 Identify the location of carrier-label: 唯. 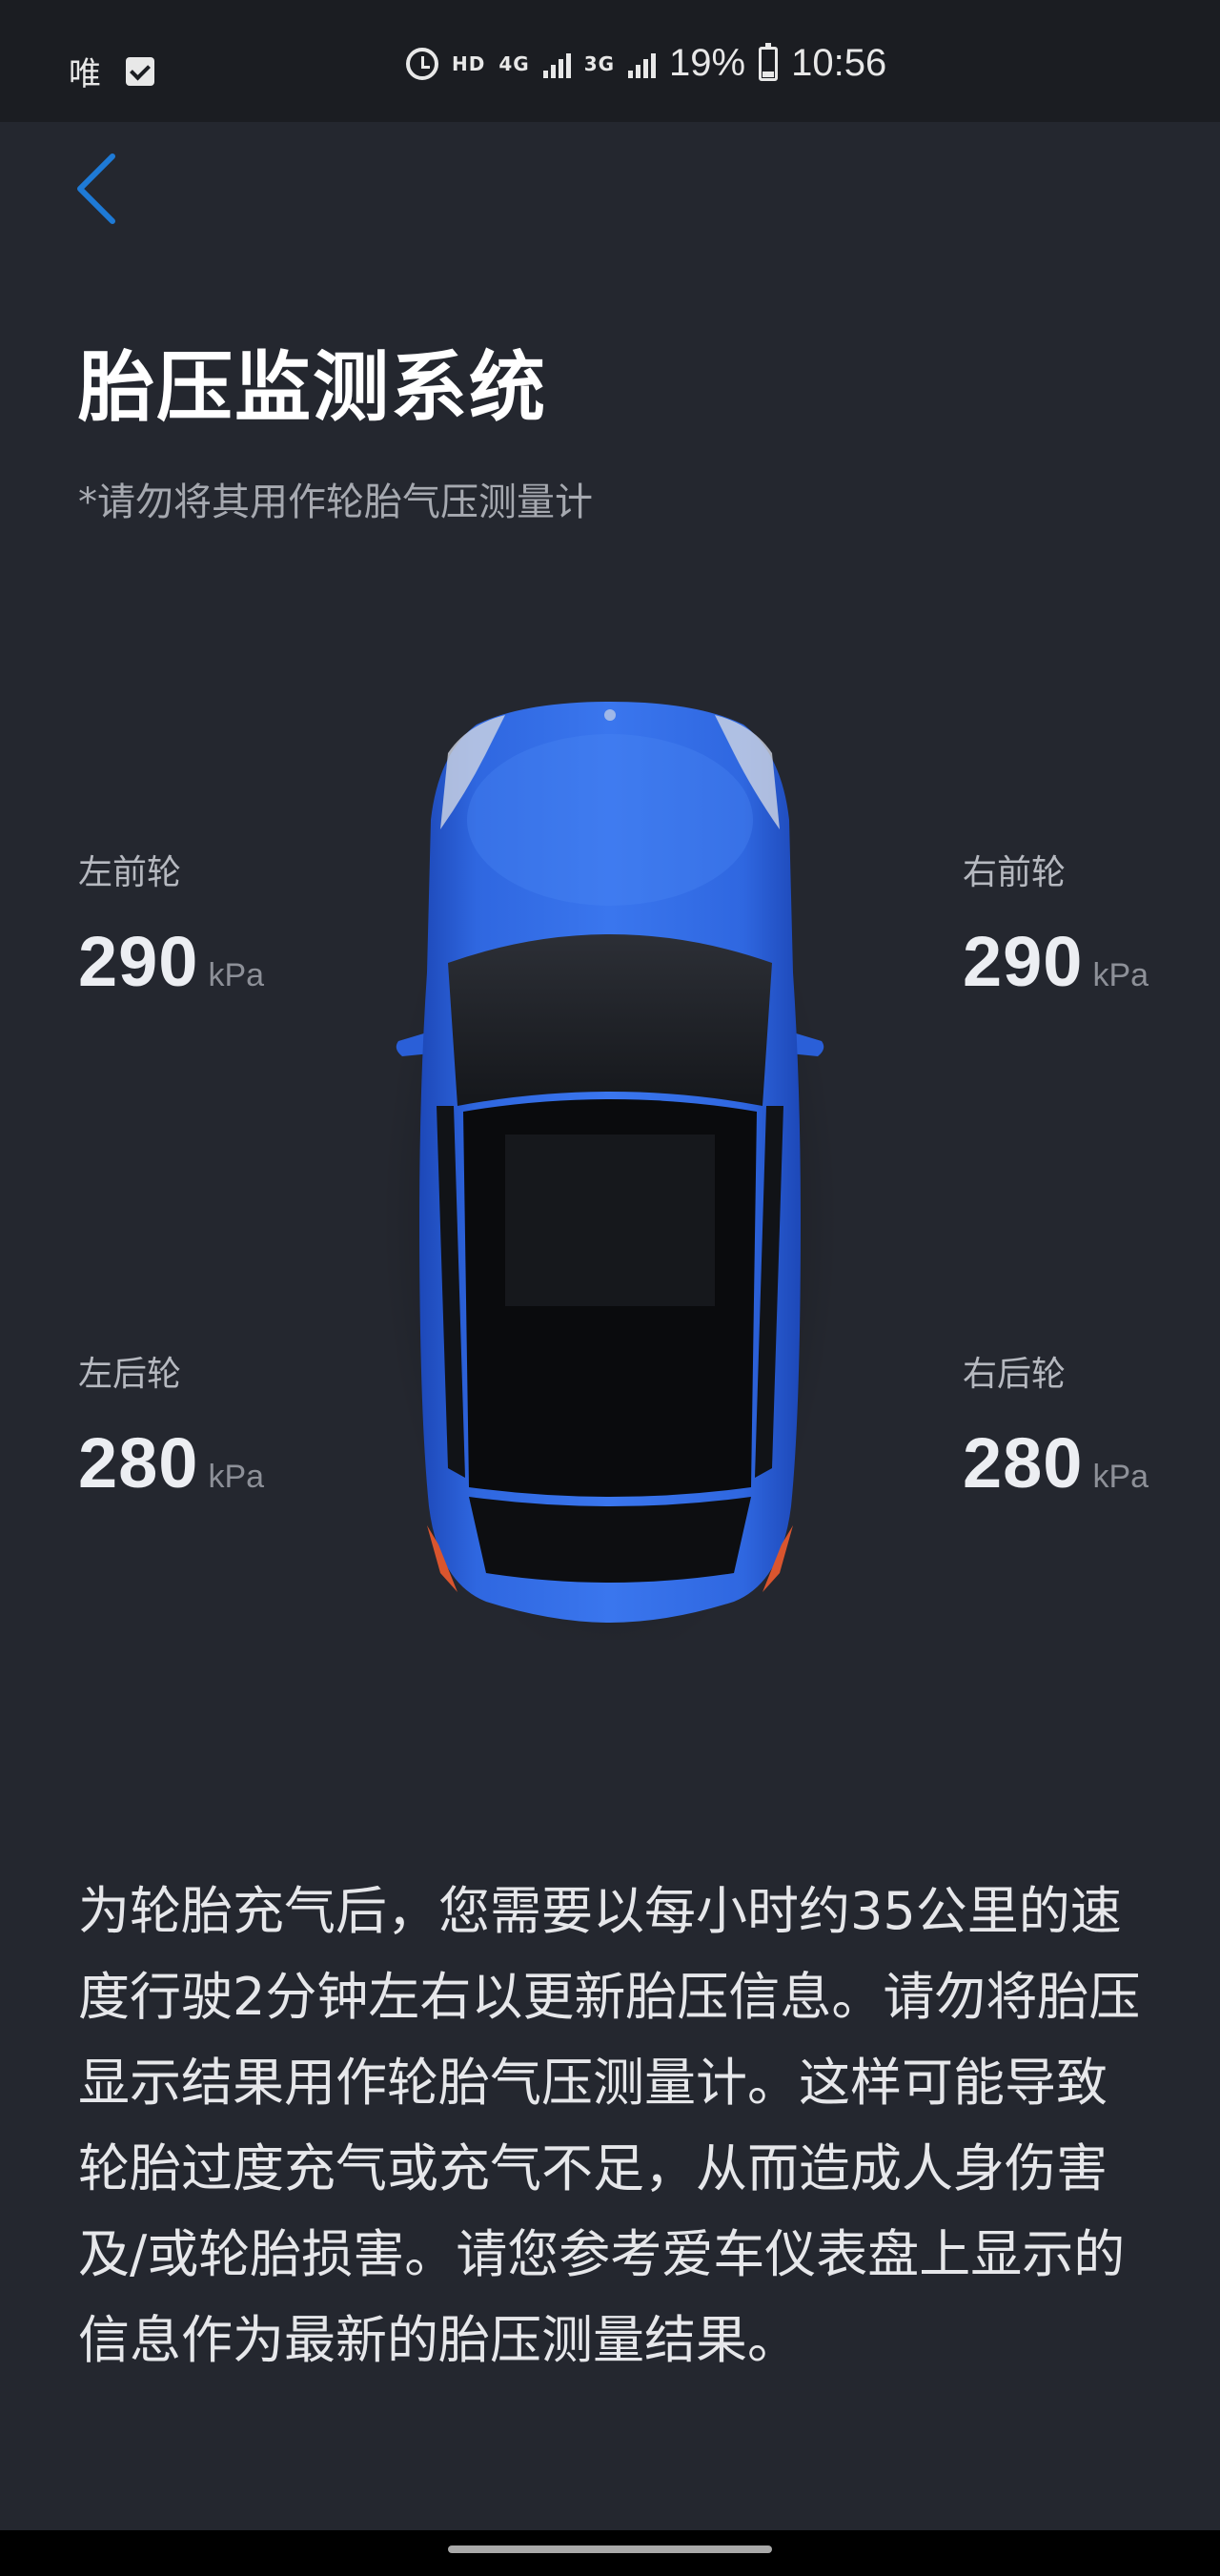
(85, 74).